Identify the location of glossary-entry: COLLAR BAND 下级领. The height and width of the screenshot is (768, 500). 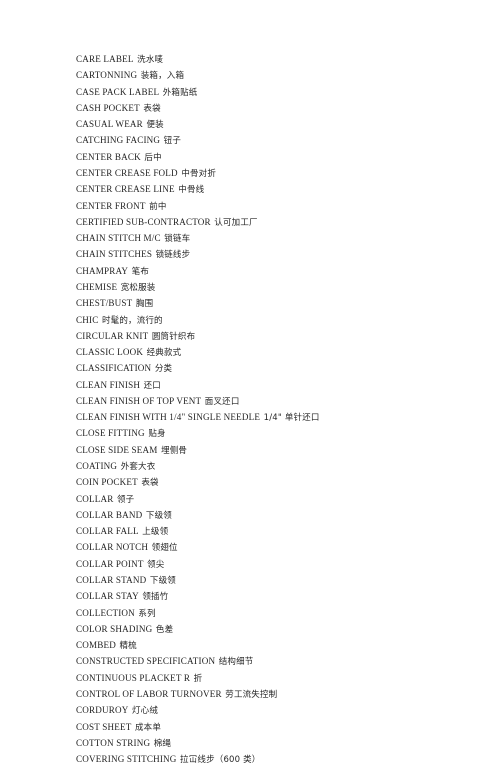
(281, 516).